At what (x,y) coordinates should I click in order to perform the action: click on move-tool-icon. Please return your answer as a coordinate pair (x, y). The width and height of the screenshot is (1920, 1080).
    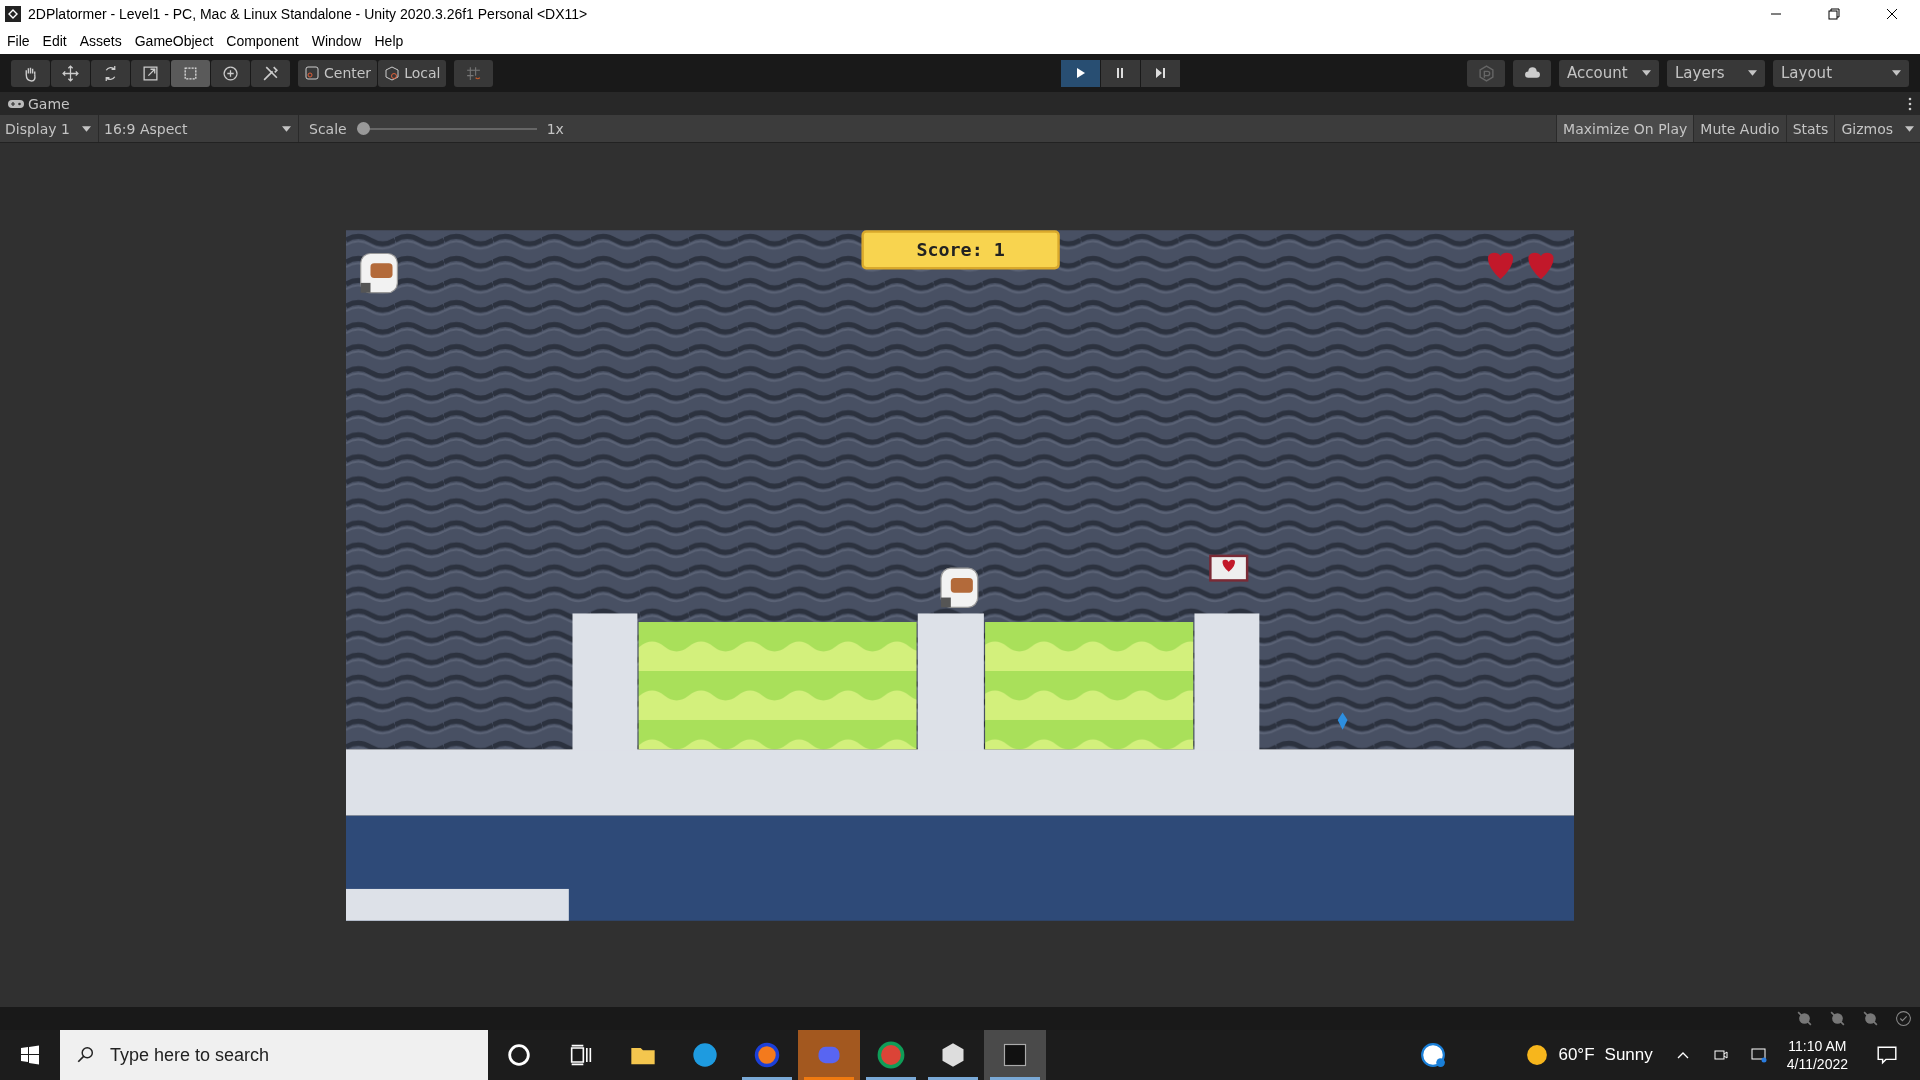
    Looking at the image, I should click on (70, 73).